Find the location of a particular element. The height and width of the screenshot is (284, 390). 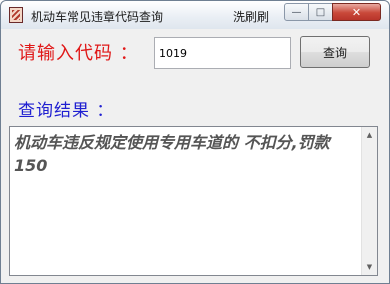

code-input is located at coordinates (222, 53).